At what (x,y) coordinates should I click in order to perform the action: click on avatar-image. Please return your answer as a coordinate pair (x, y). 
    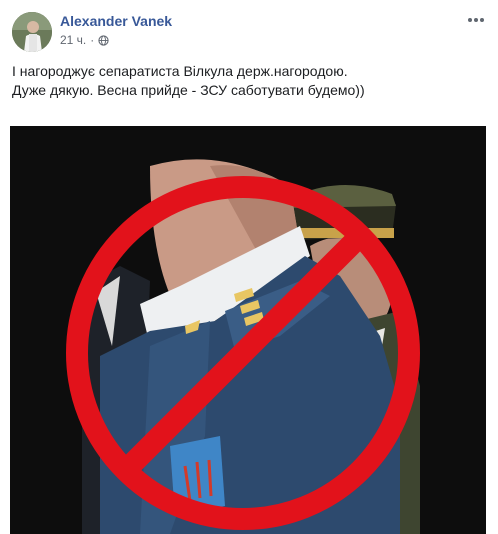
    Looking at the image, I should click on (32, 32).